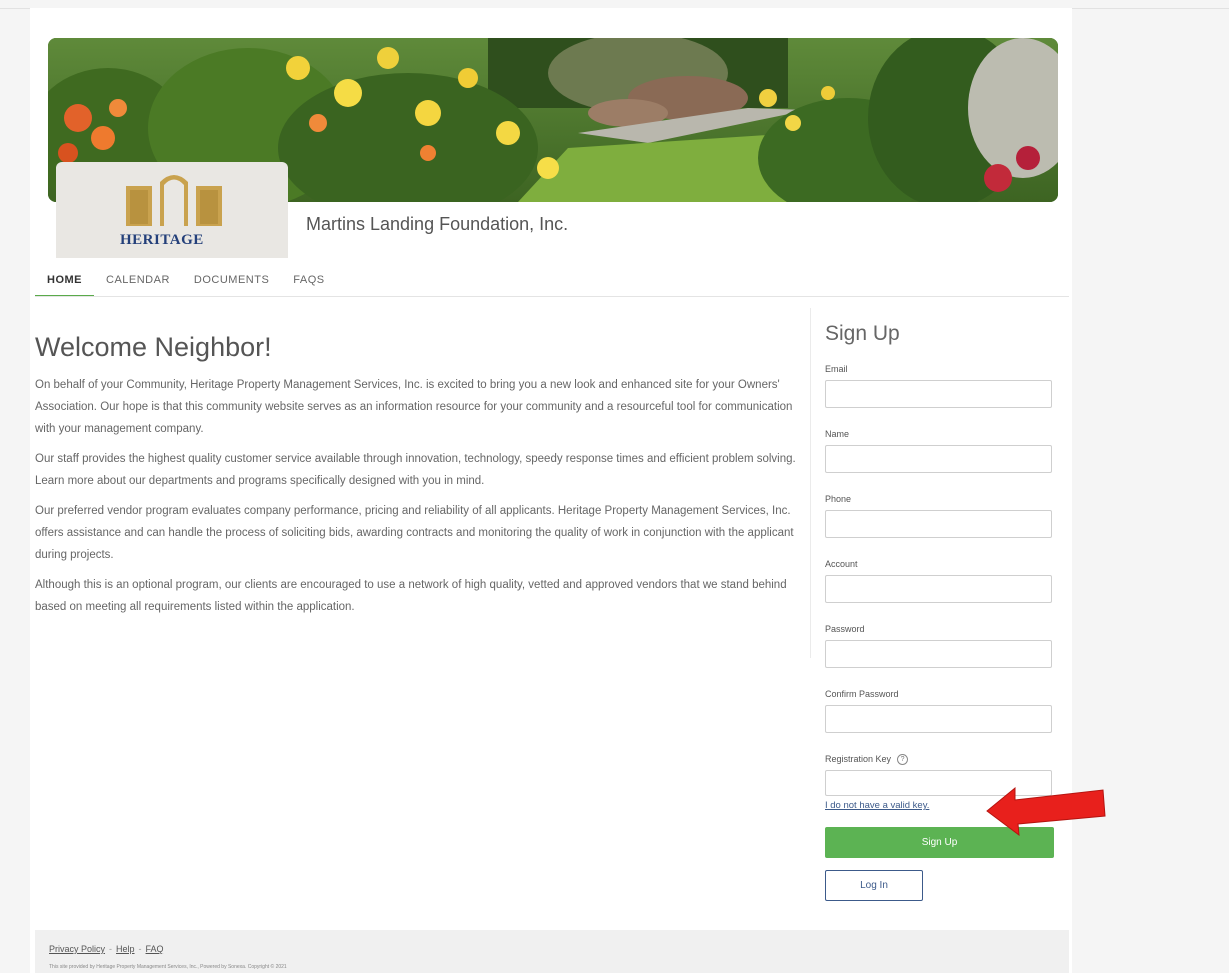 Image resolution: width=1229 pixels, height=973 pixels. What do you see at coordinates (845, 629) in the screenshot?
I see `password-label: Password` at bounding box center [845, 629].